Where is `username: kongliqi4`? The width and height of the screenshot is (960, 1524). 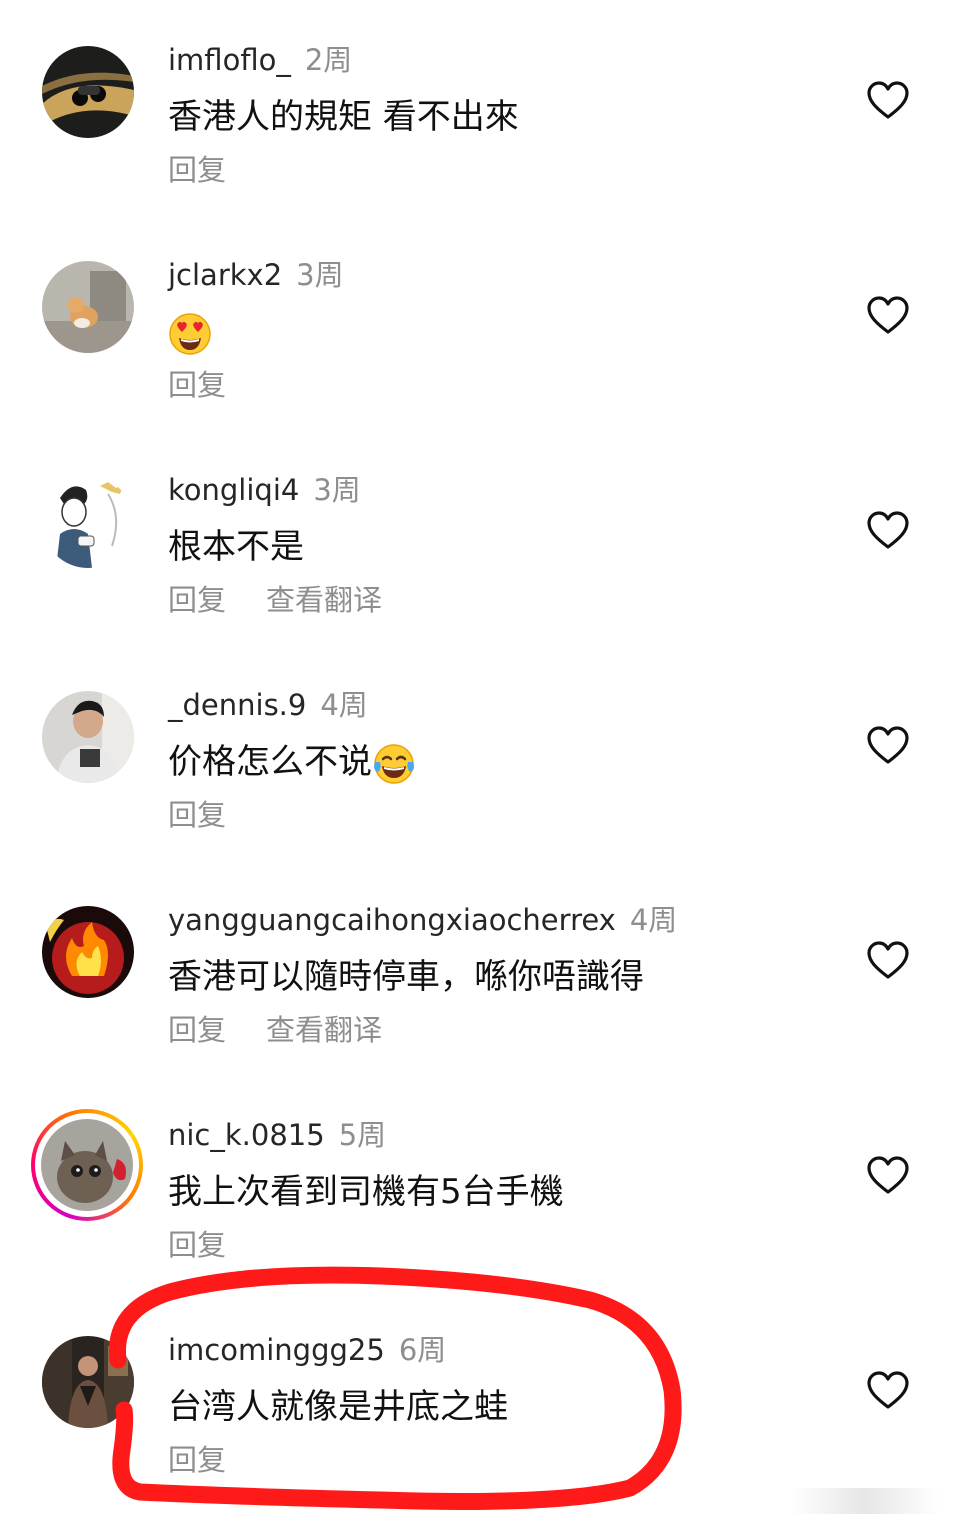 username: kongliqi4 is located at coordinates (233, 490).